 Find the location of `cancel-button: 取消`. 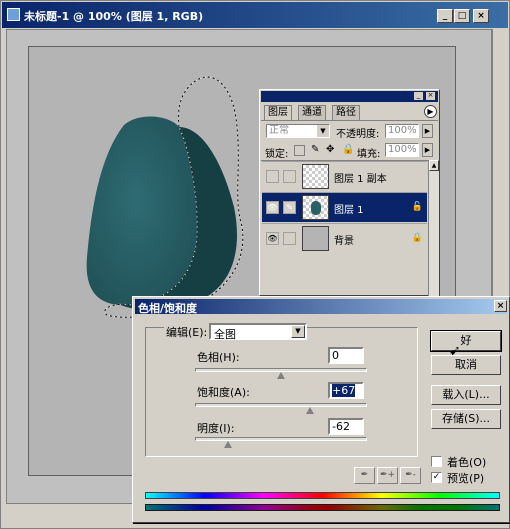

cancel-button: 取消 is located at coordinates (466, 365).